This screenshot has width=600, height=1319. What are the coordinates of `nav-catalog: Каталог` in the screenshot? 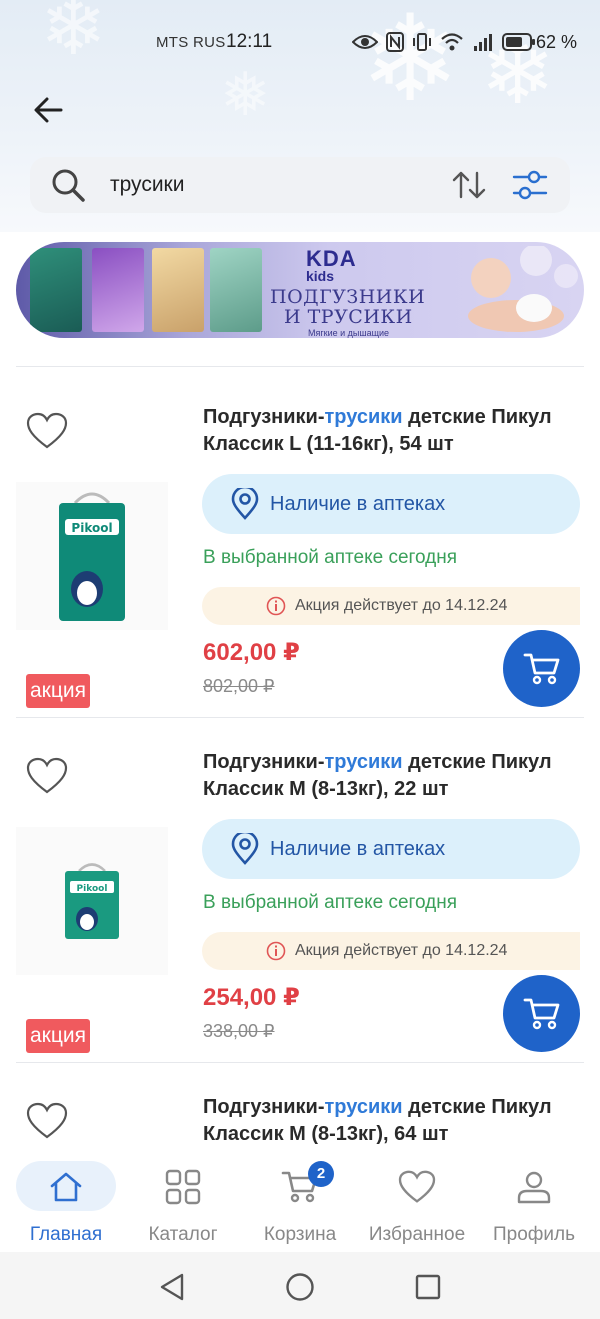 It's located at (183, 1201).